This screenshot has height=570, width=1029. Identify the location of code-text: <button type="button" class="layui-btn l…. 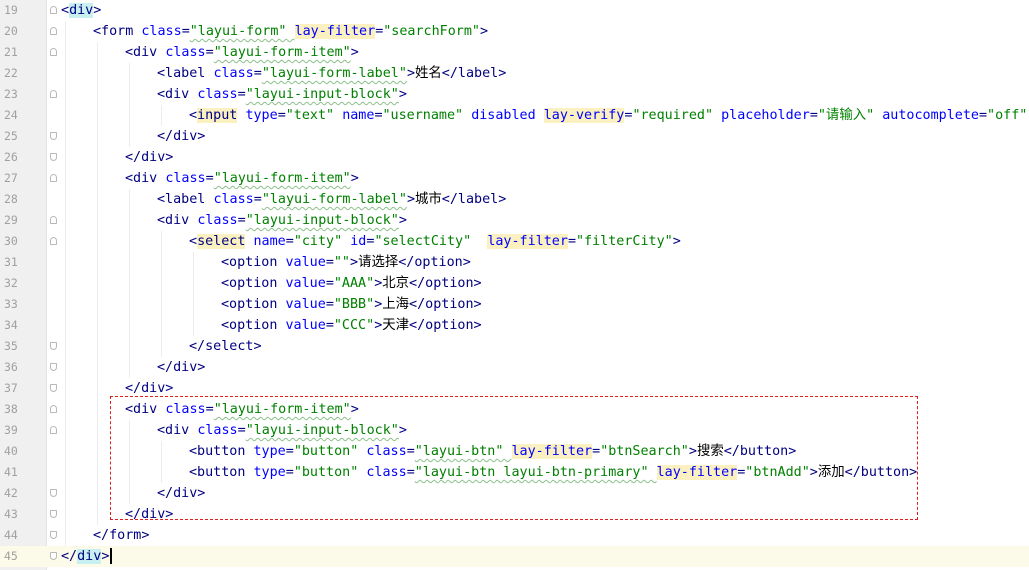
(553, 472).